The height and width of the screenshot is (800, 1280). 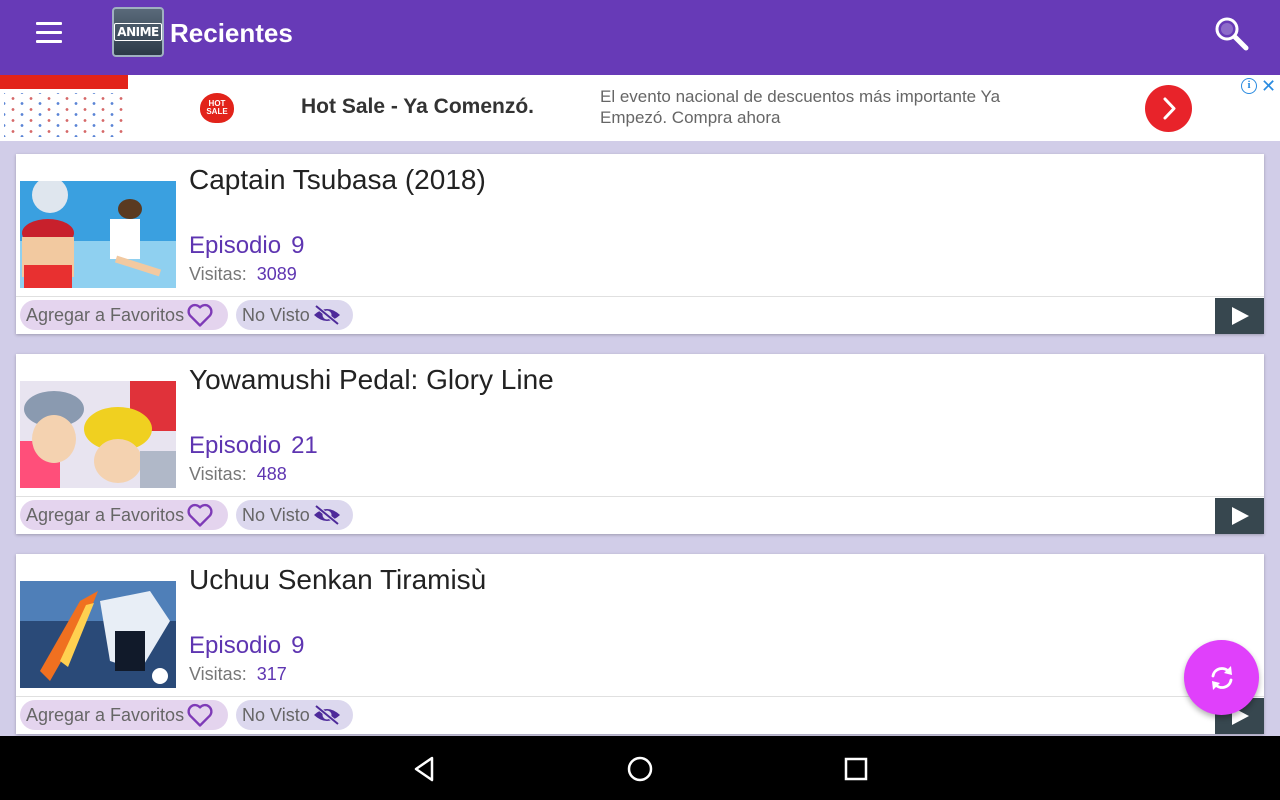 I want to click on menu-button, so click(x=49, y=33).